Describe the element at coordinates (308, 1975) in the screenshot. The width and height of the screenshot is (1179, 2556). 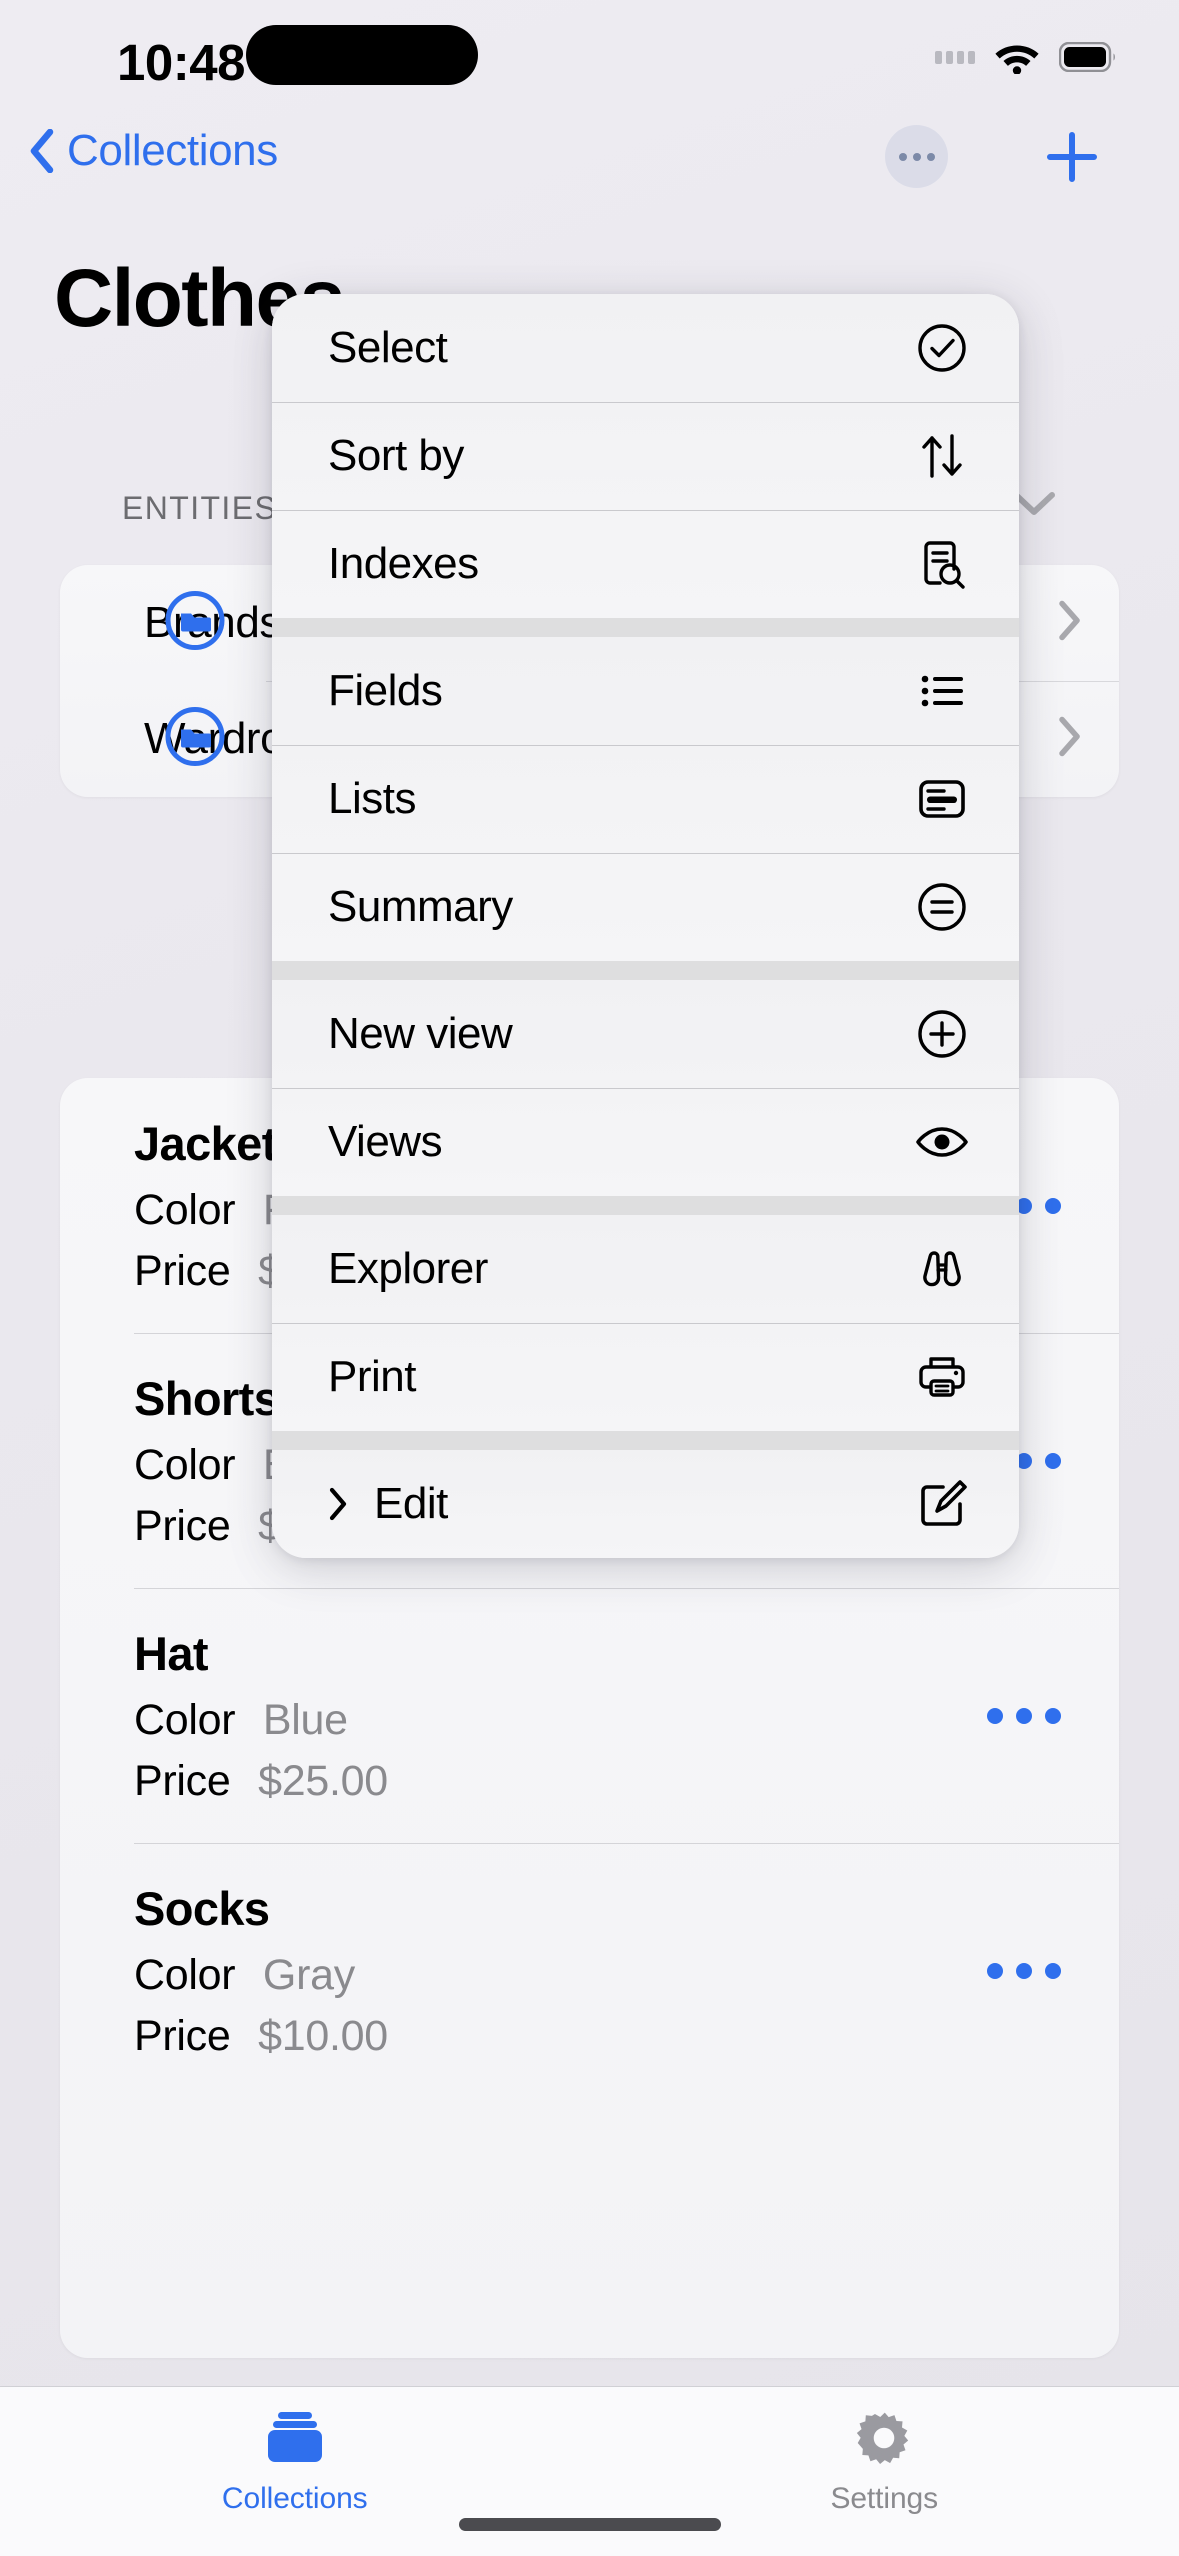
I see `attribute-value: Gray` at that location.